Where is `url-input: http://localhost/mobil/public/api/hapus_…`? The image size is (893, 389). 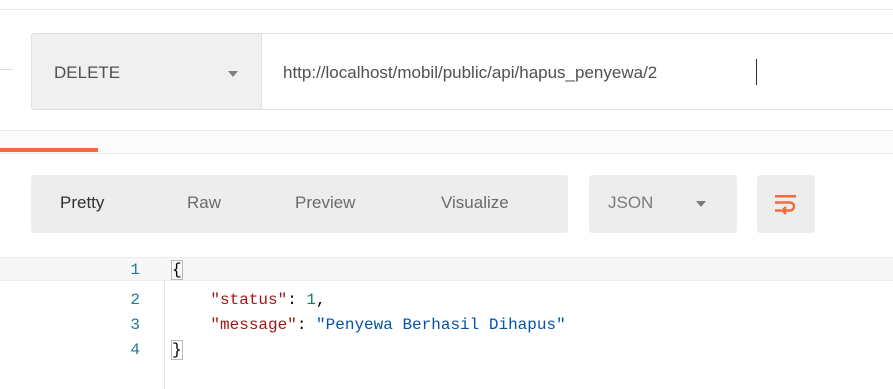 url-input: http://localhost/mobil/public/api/hapus_… is located at coordinates (470, 73).